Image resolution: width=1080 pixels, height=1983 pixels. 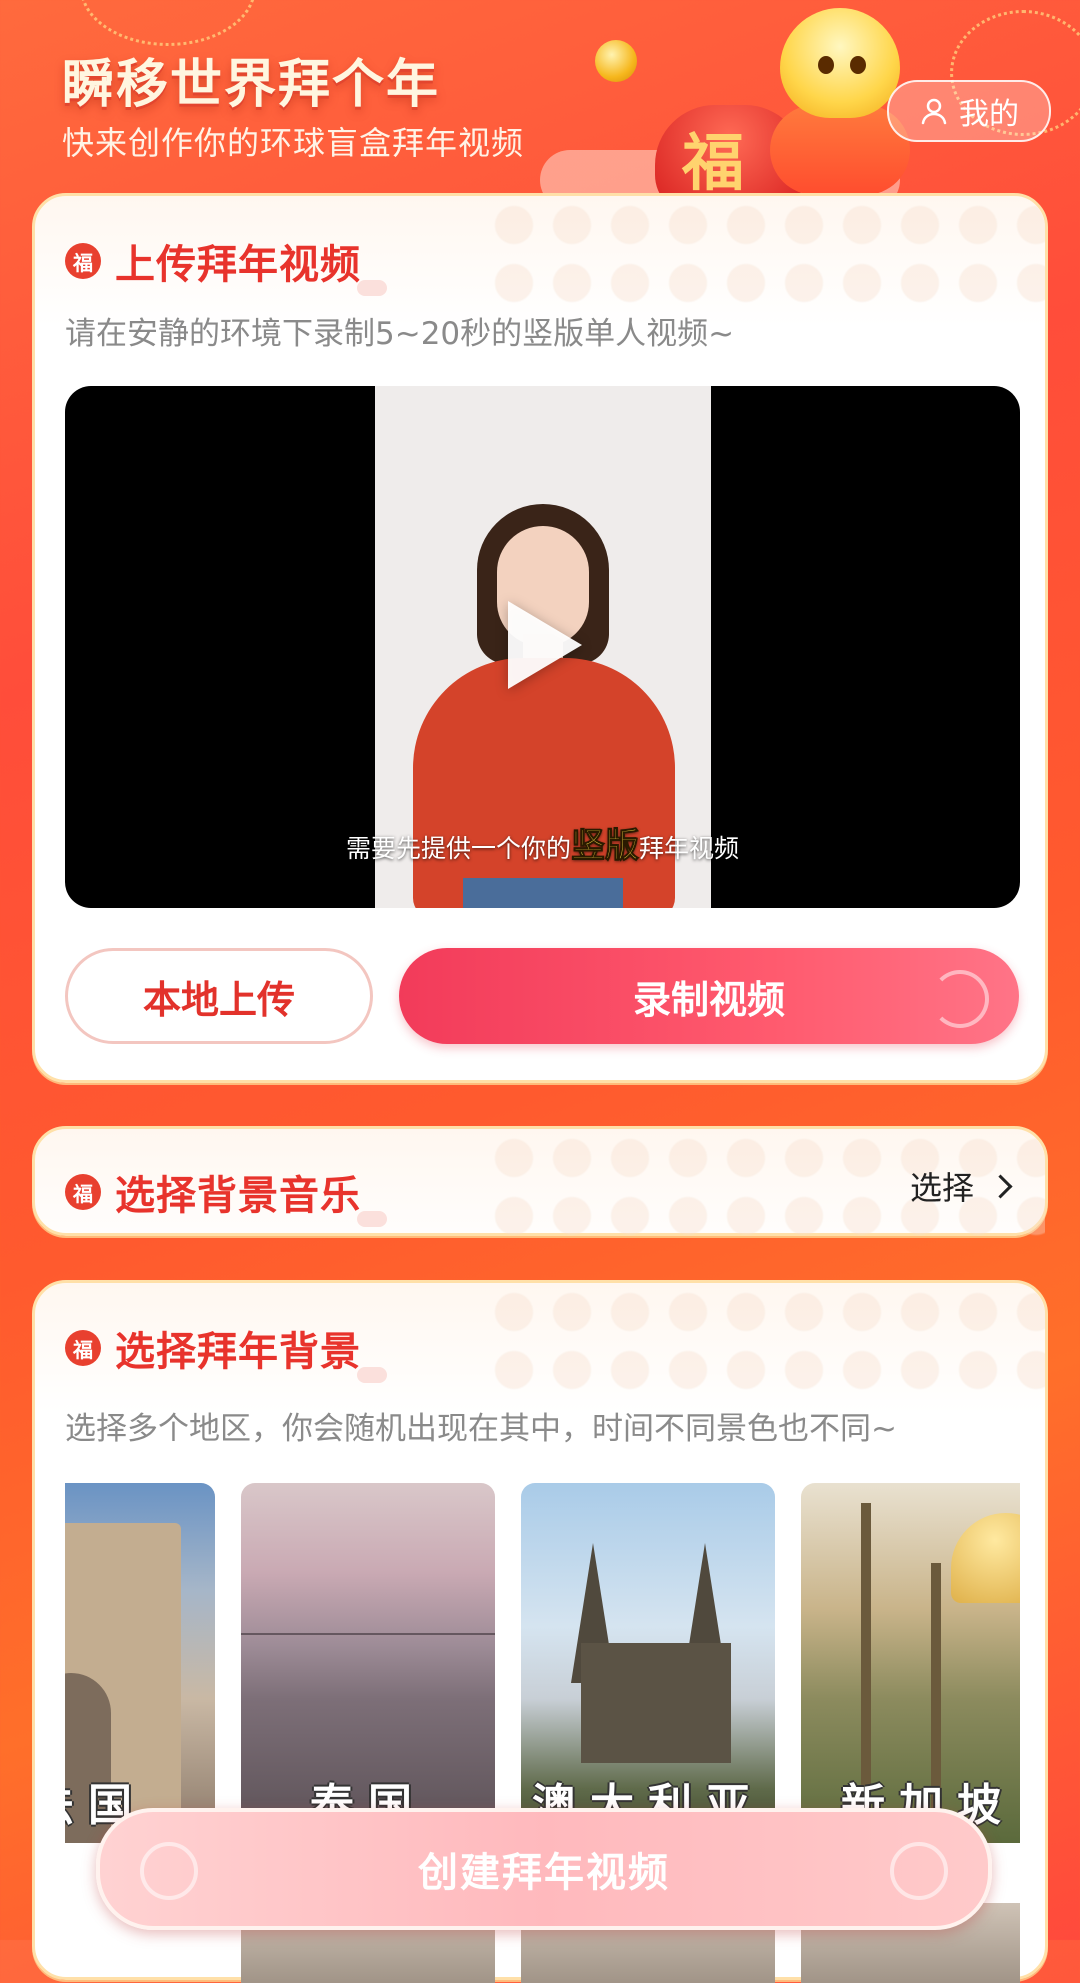 I want to click on record-video-label: 录制视频, so click(x=708, y=999).